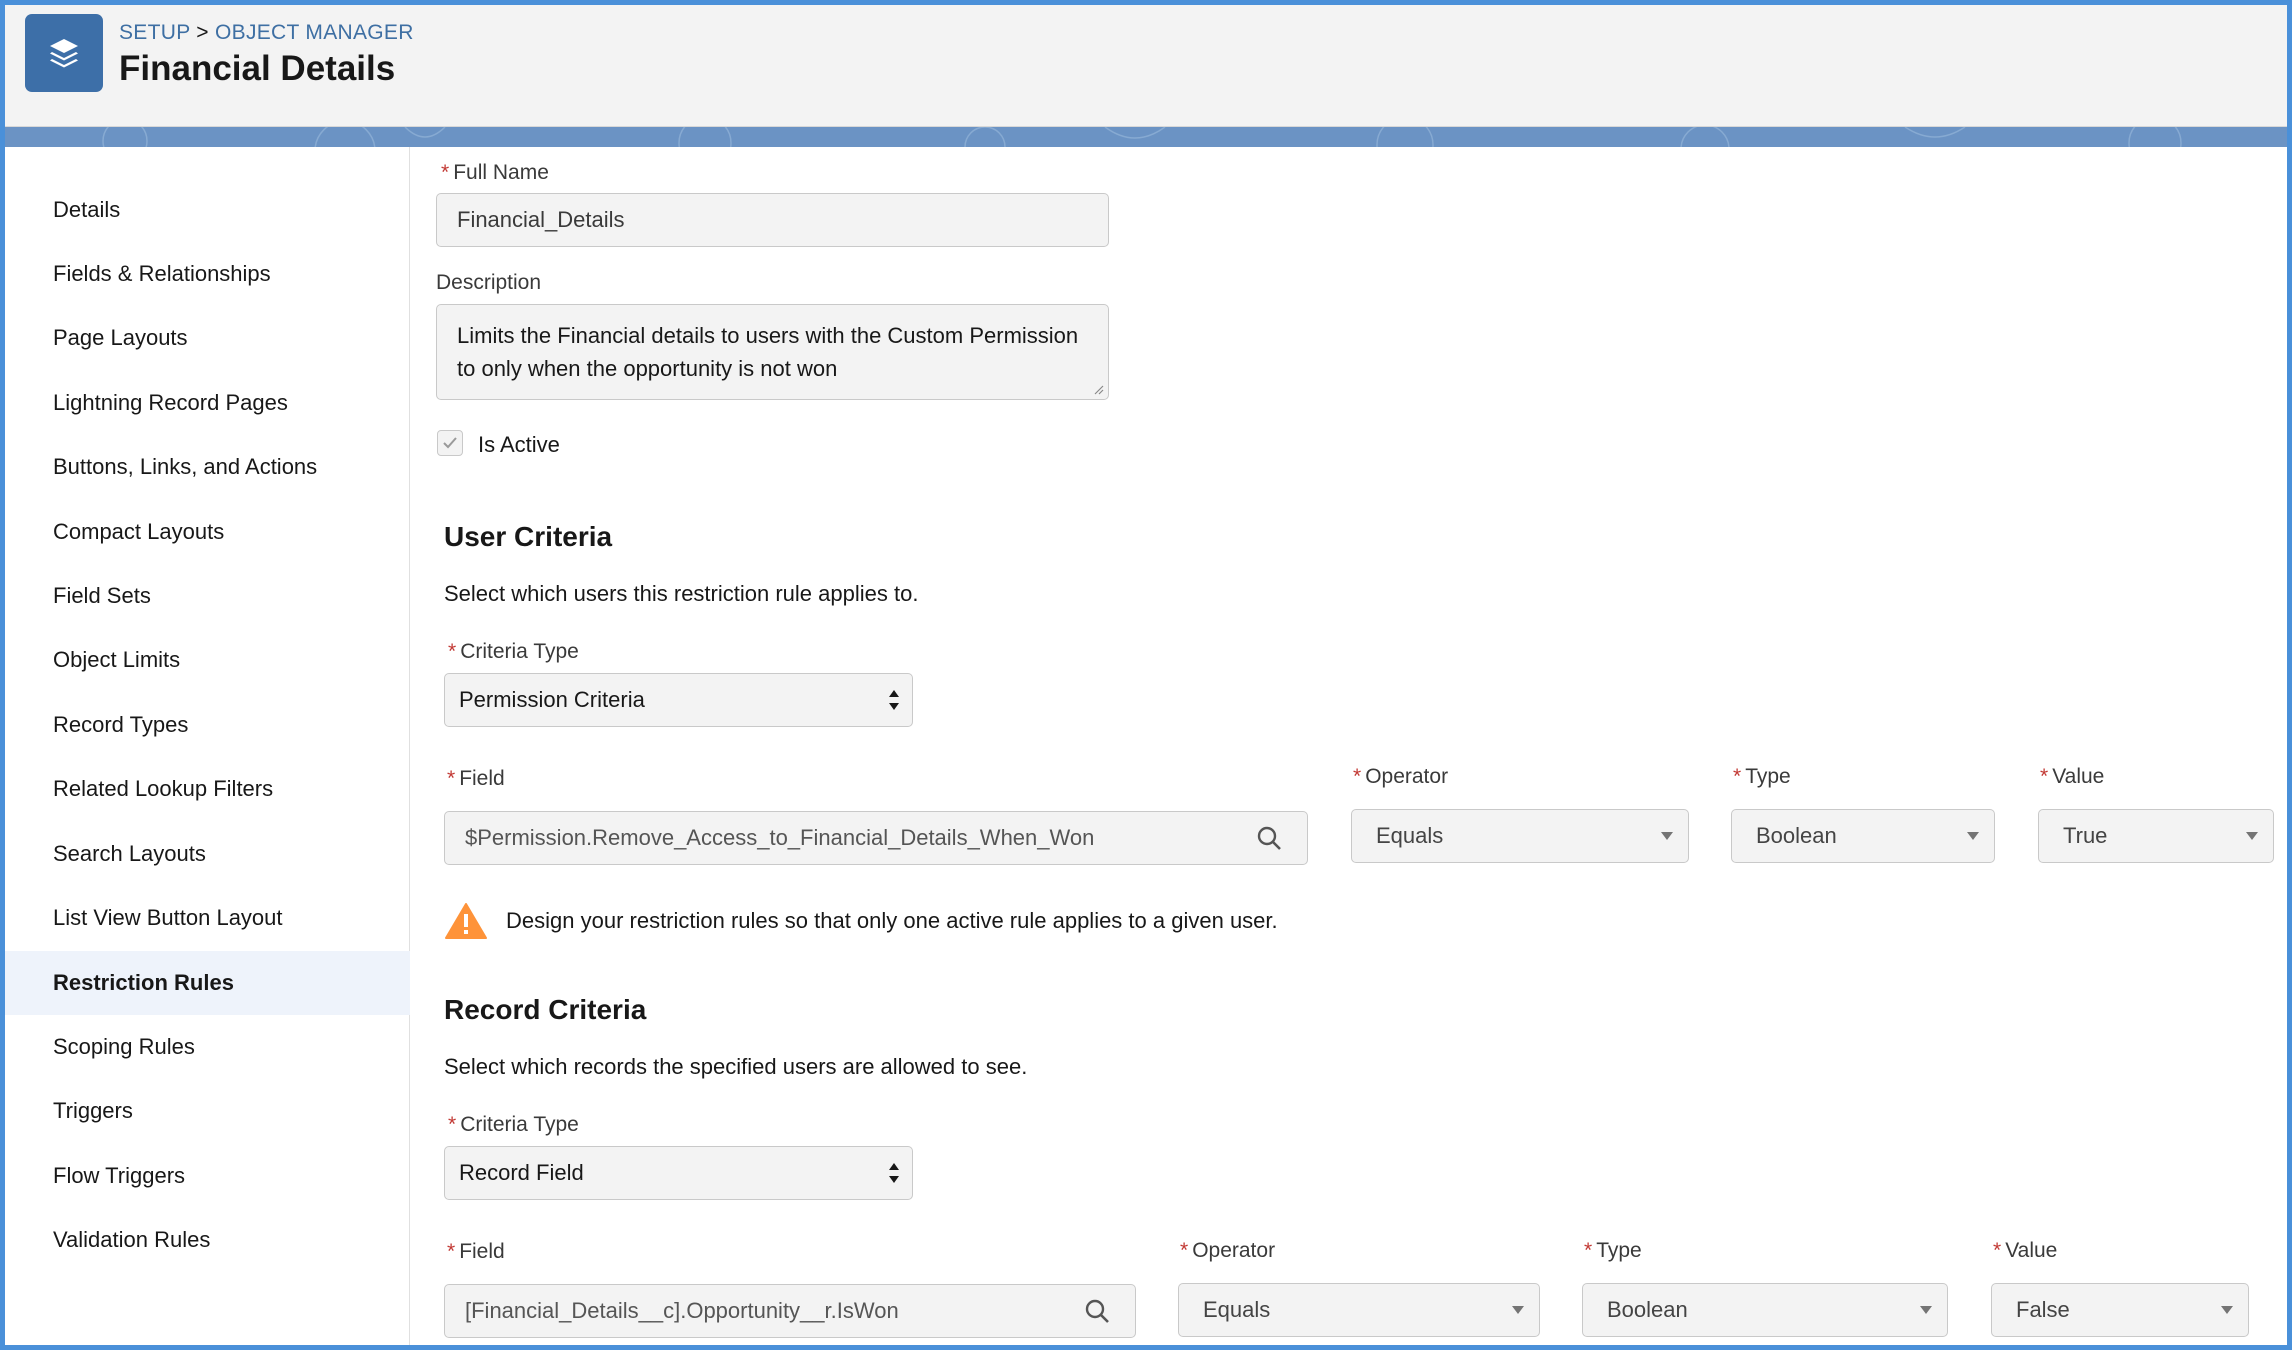  What do you see at coordinates (552, 699) in the screenshot?
I see `user-criteria-type-value: Permission Criteria` at bounding box center [552, 699].